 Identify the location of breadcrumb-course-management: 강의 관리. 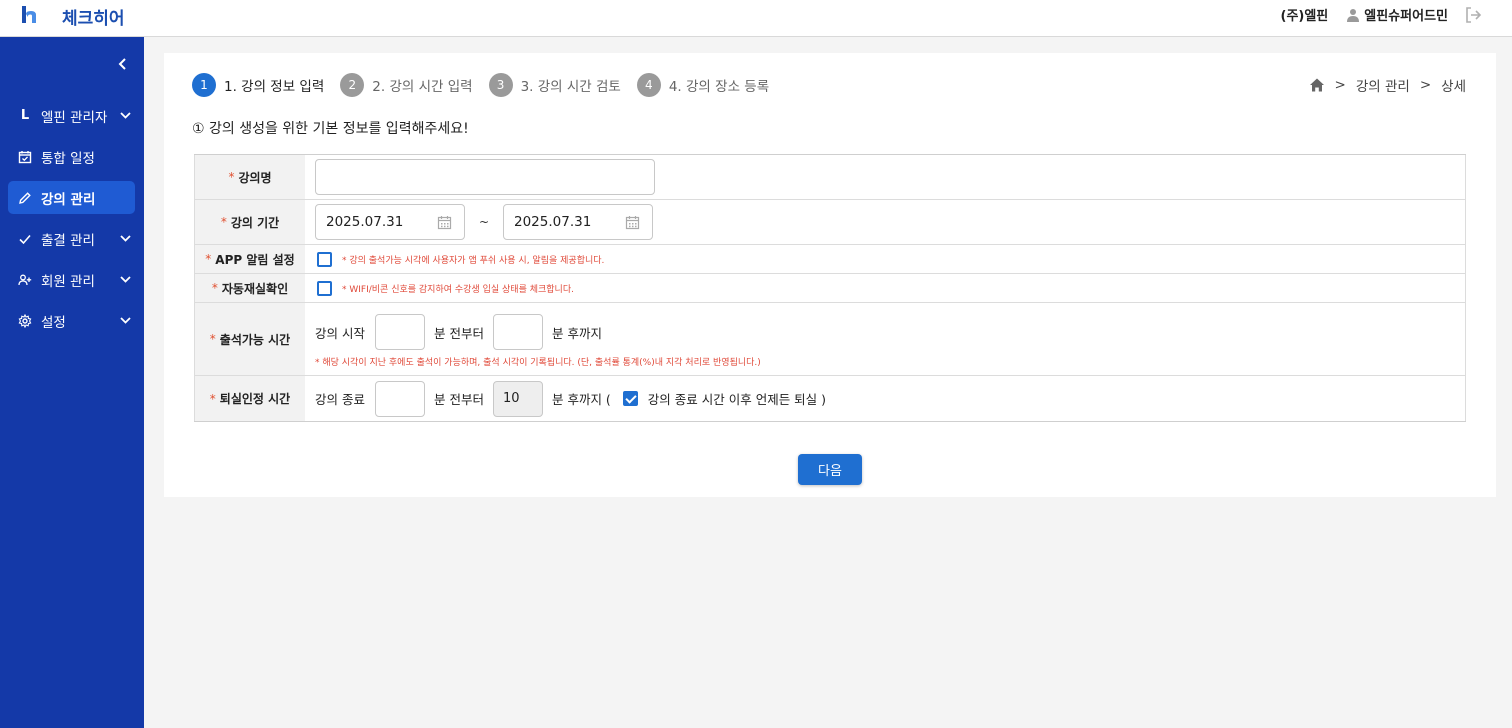
(1383, 85).